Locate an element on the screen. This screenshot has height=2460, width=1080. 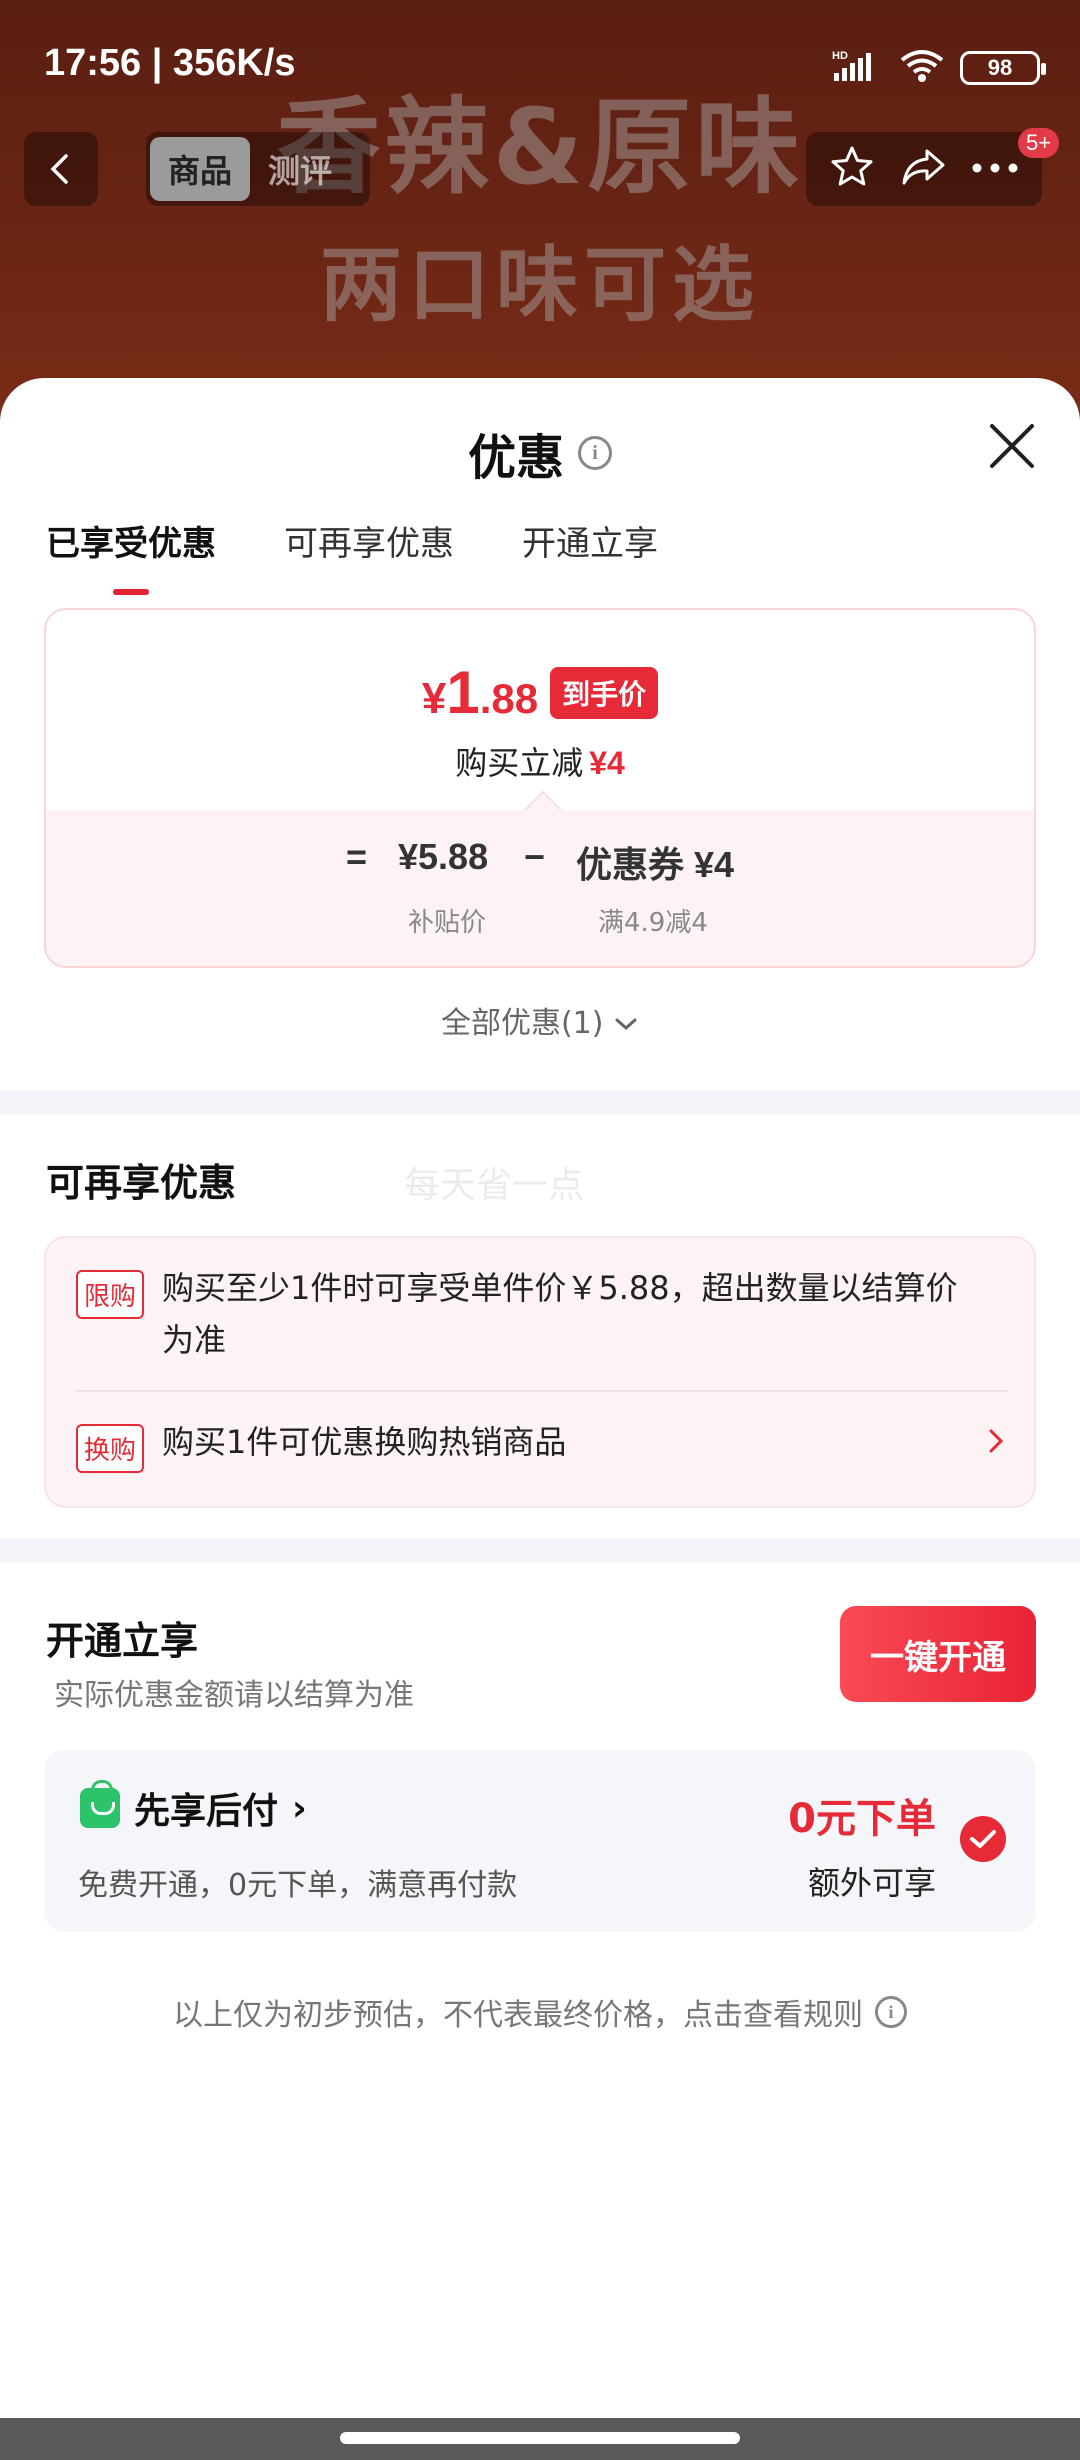
status-icons: HD 98 is located at coordinates (939, 68).